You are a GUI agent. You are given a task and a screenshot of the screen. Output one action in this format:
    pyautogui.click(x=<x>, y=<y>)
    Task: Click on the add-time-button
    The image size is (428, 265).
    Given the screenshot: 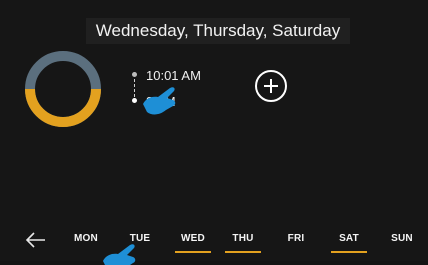 What is the action you would take?
    pyautogui.click(x=271, y=86)
    